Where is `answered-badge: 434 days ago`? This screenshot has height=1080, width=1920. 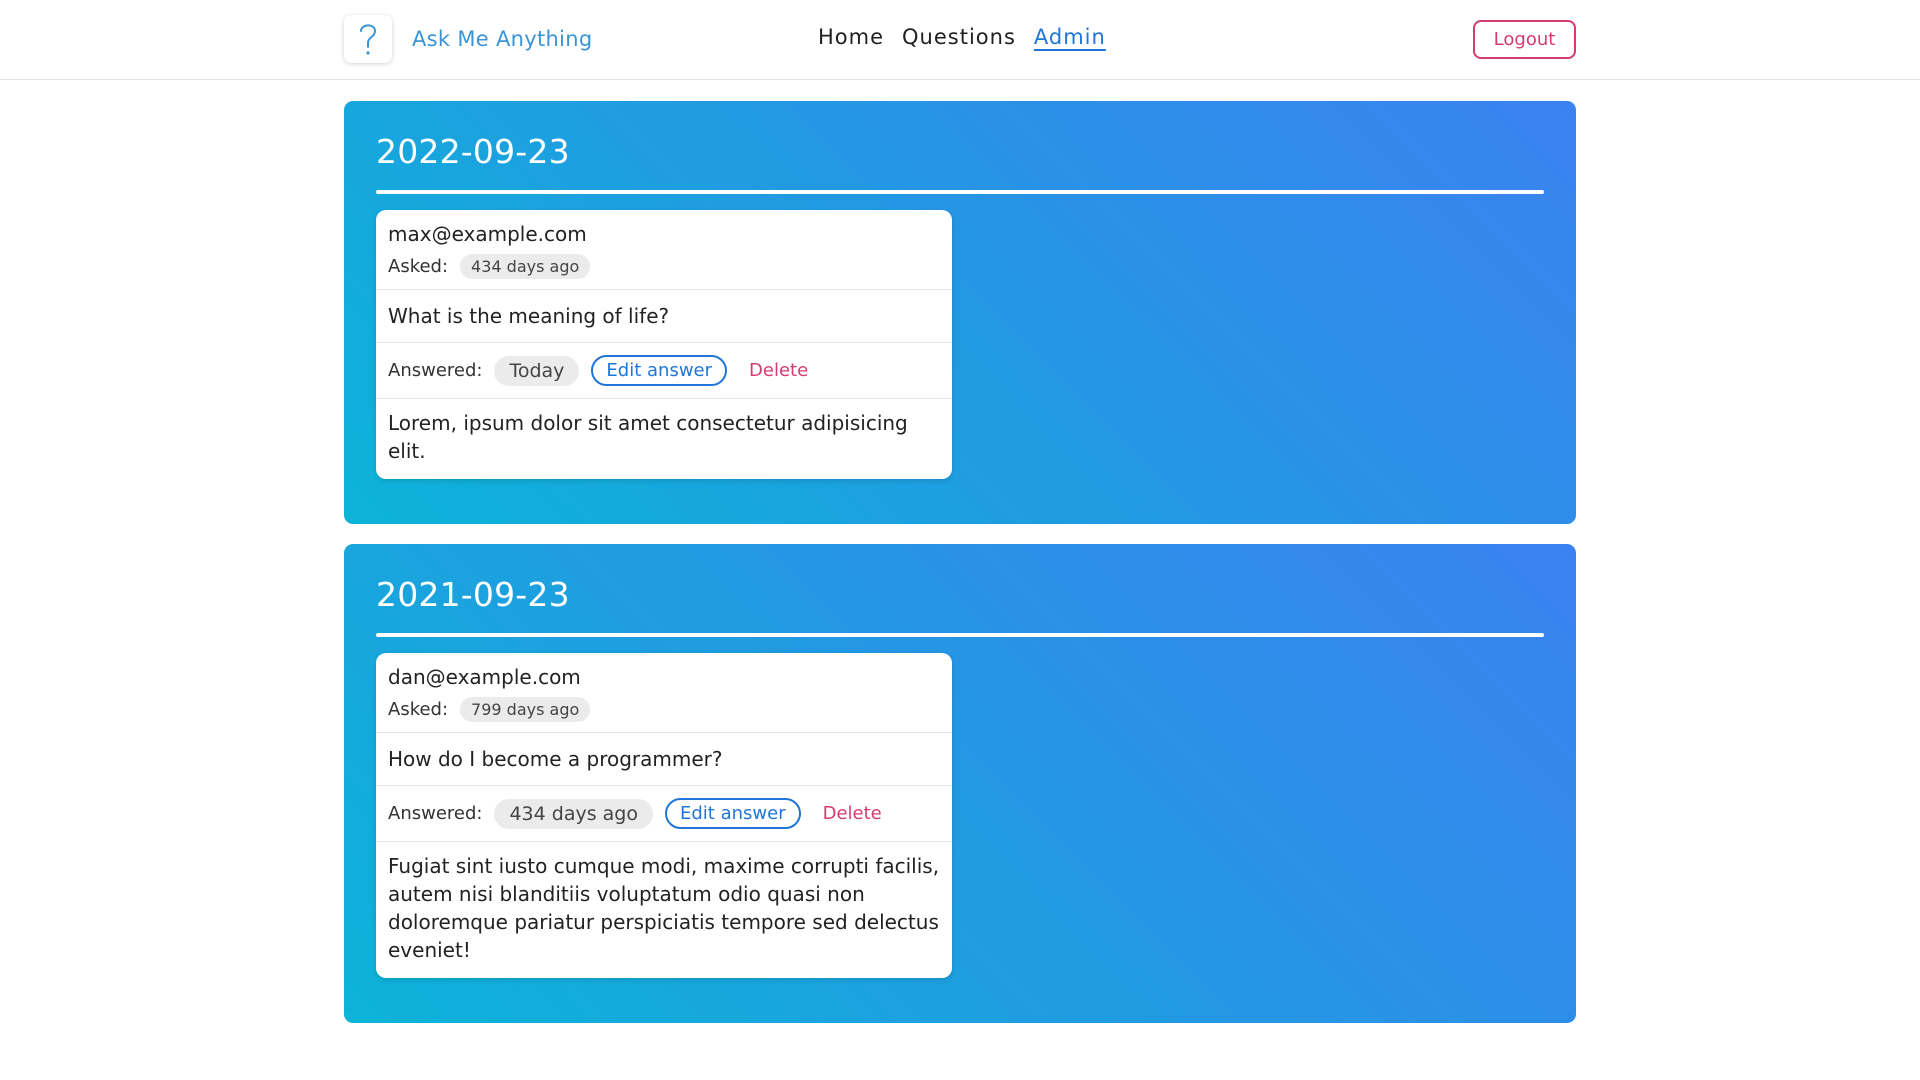 answered-badge: 434 days ago is located at coordinates (573, 813).